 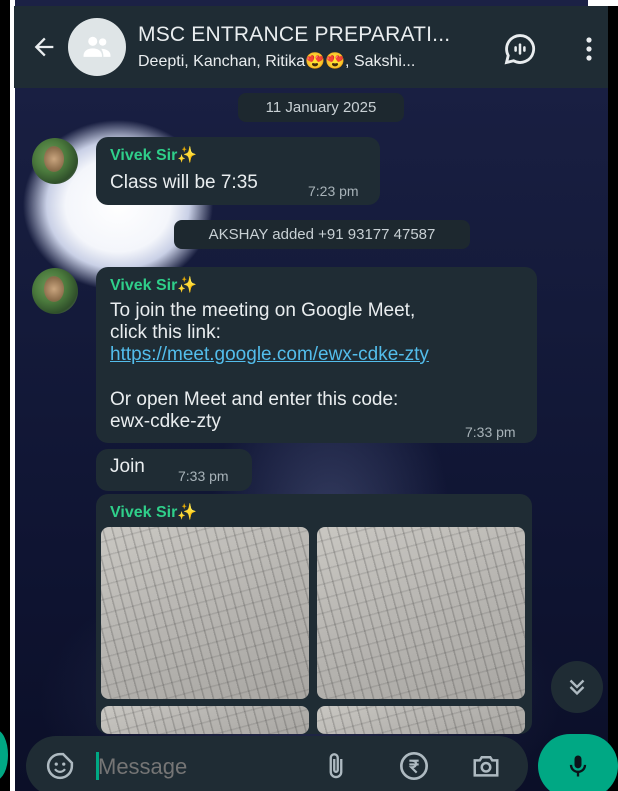 I want to click on payment-button, so click(x=414, y=766).